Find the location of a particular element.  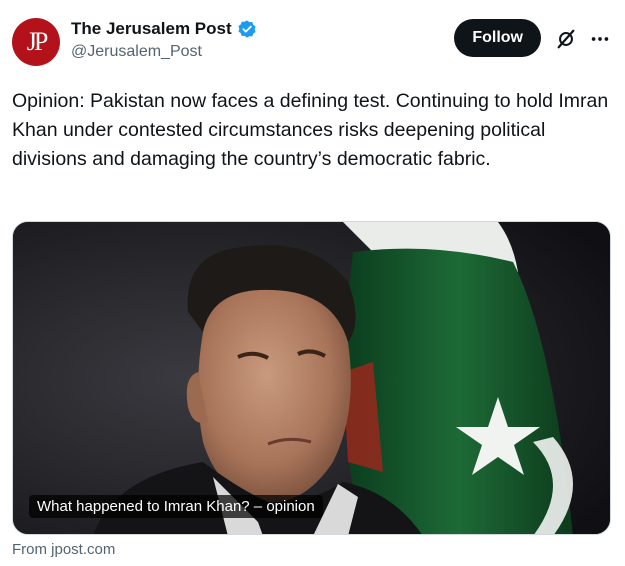

avatar-logo-text: JP is located at coordinates (37, 41).